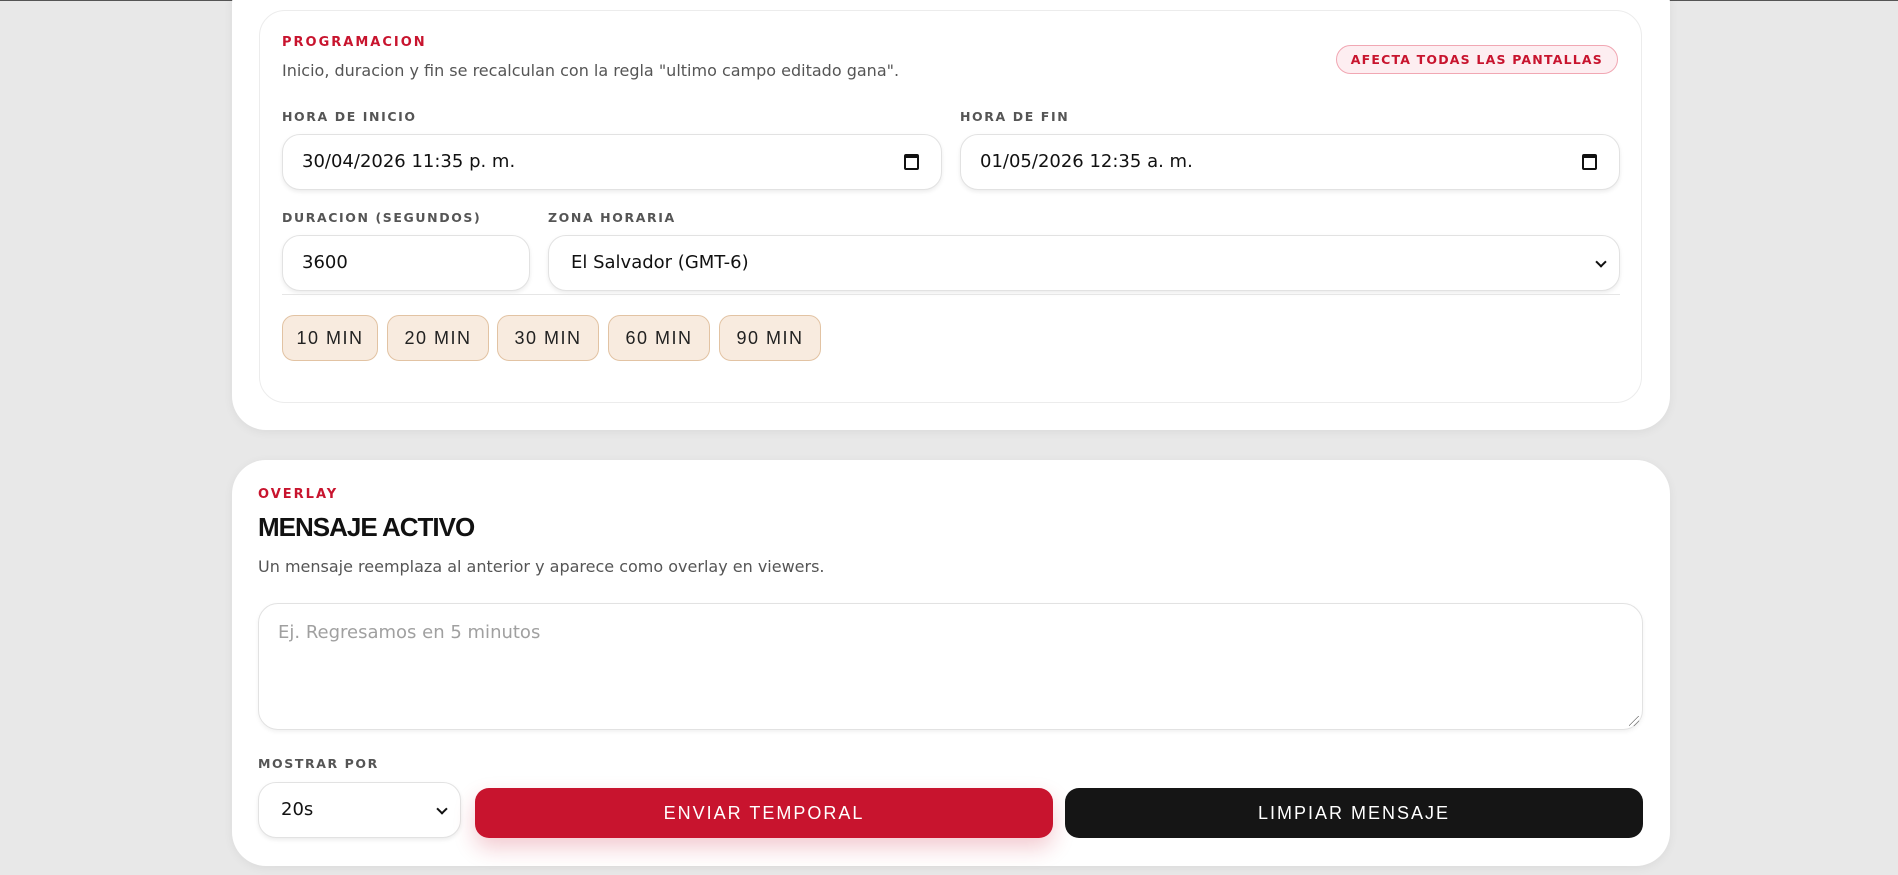 This screenshot has width=1898, height=875. Describe the element at coordinates (1476, 59) in the screenshot. I see `affects-all-screens-badge: AFECTA TODAS LAS PANTALLAS` at that location.